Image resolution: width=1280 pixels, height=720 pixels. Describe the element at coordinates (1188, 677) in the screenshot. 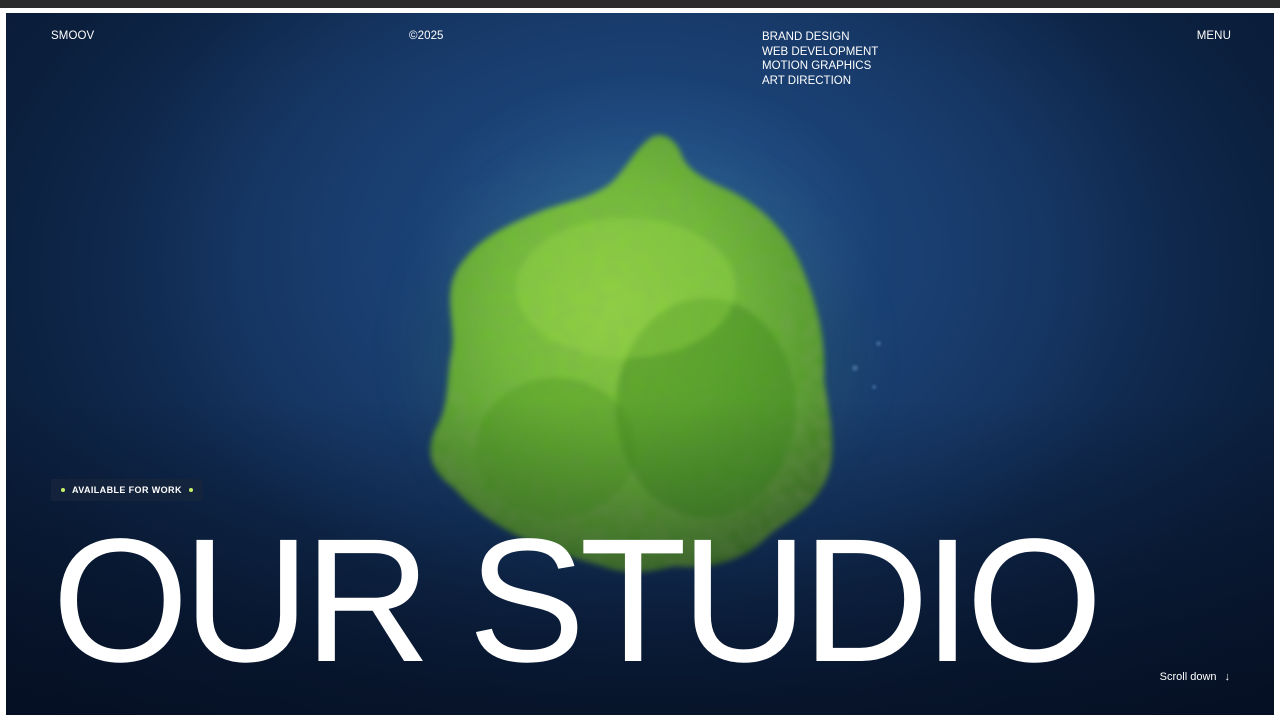

I see `scroll-down-label: Scroll down` at that location.